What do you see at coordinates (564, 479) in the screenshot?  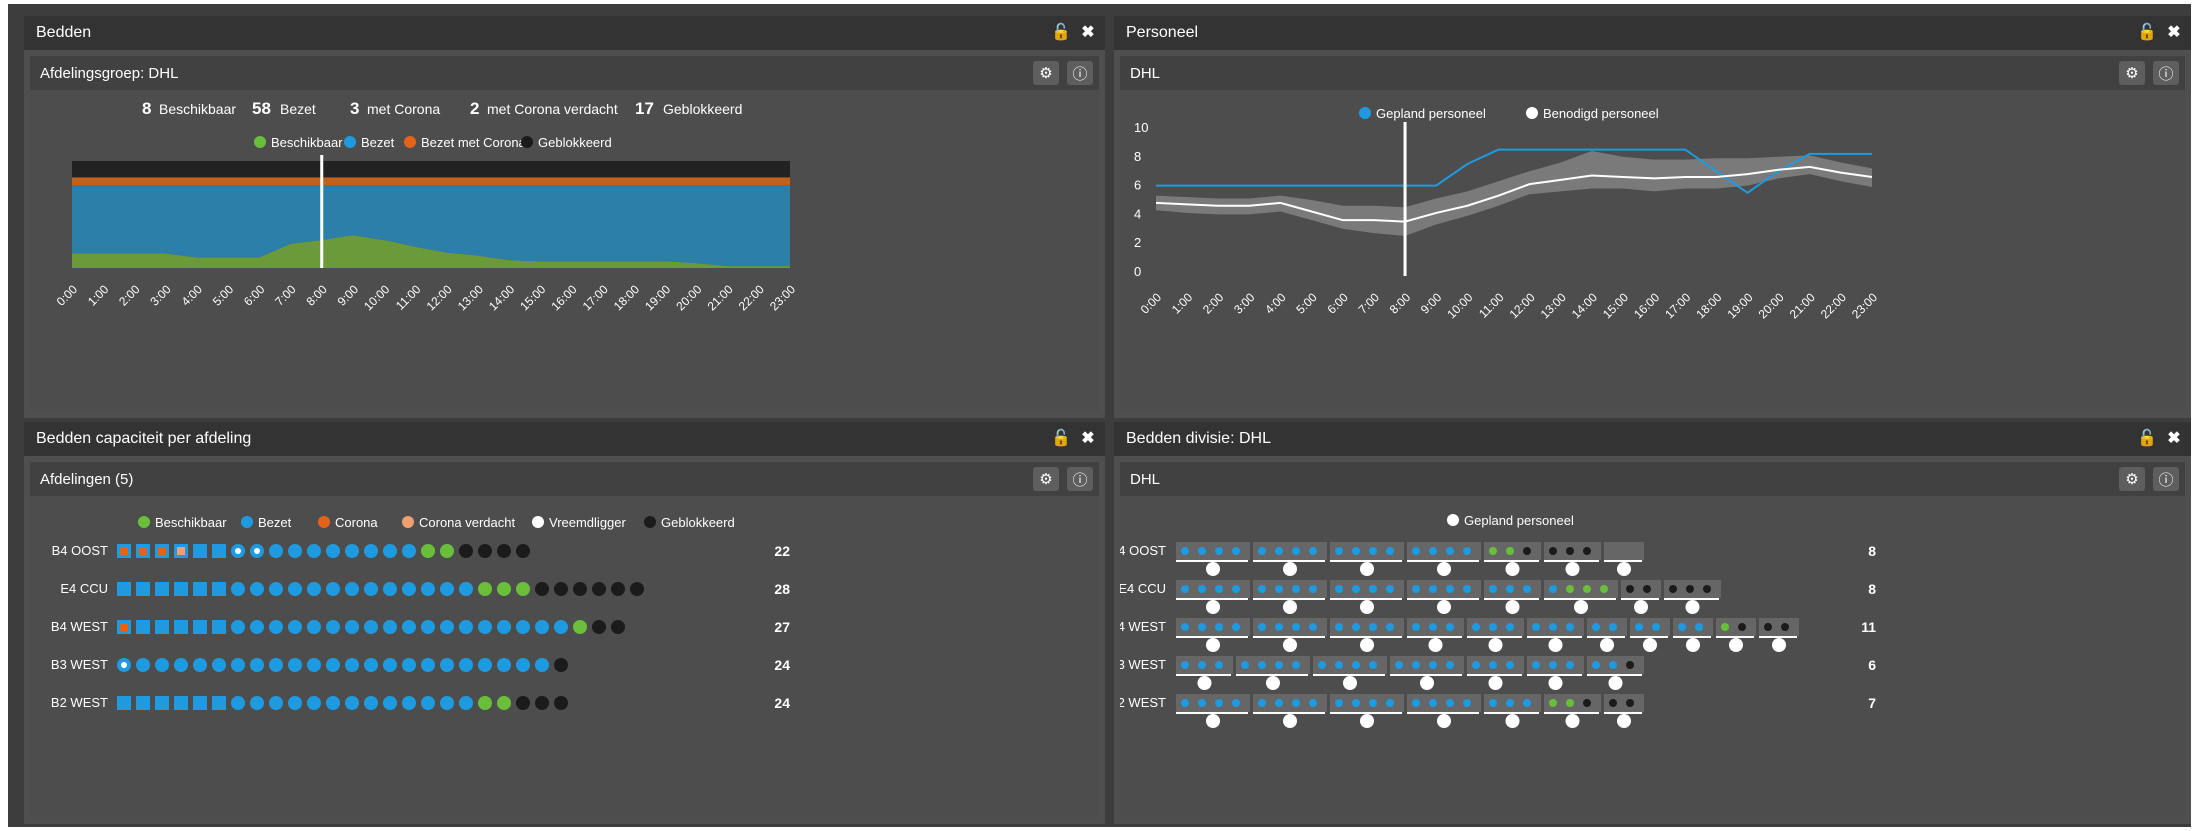 I see `capacity-subheader: Afdelingen (5) ⚙ ⓘ` at bounding box center [564, 479].